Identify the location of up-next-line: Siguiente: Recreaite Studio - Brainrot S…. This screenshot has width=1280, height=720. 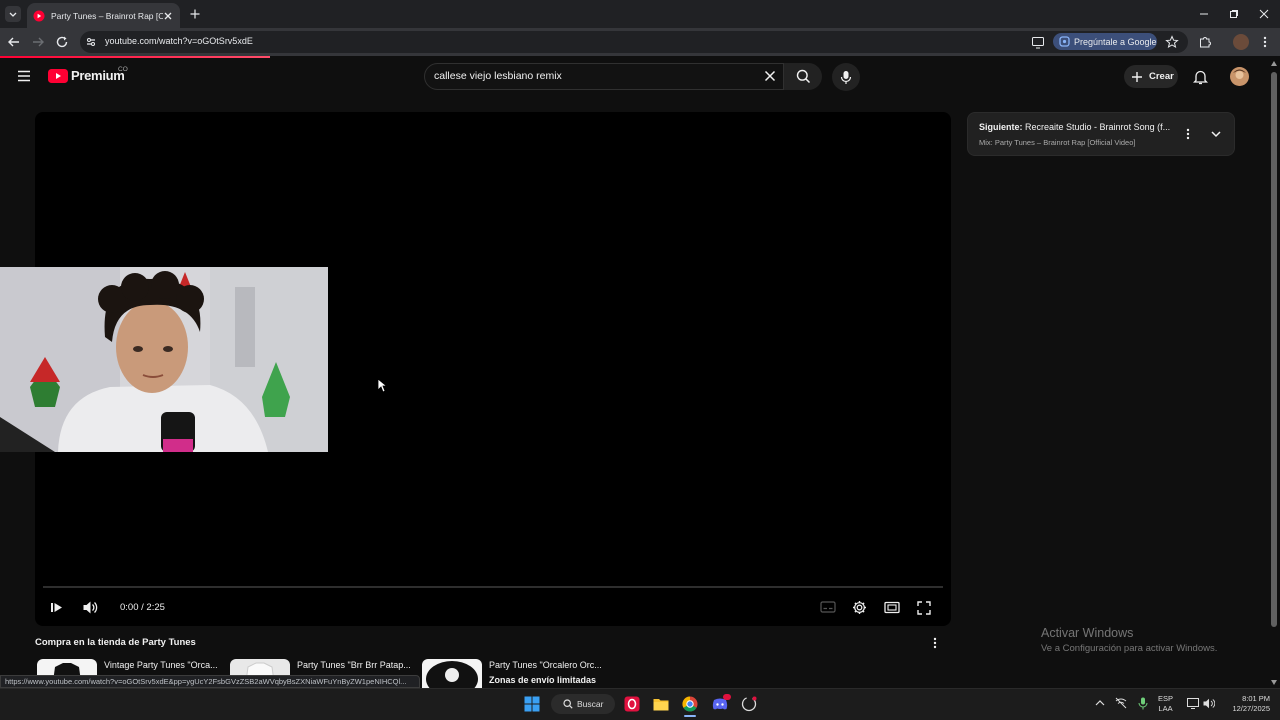
(1074, 127).